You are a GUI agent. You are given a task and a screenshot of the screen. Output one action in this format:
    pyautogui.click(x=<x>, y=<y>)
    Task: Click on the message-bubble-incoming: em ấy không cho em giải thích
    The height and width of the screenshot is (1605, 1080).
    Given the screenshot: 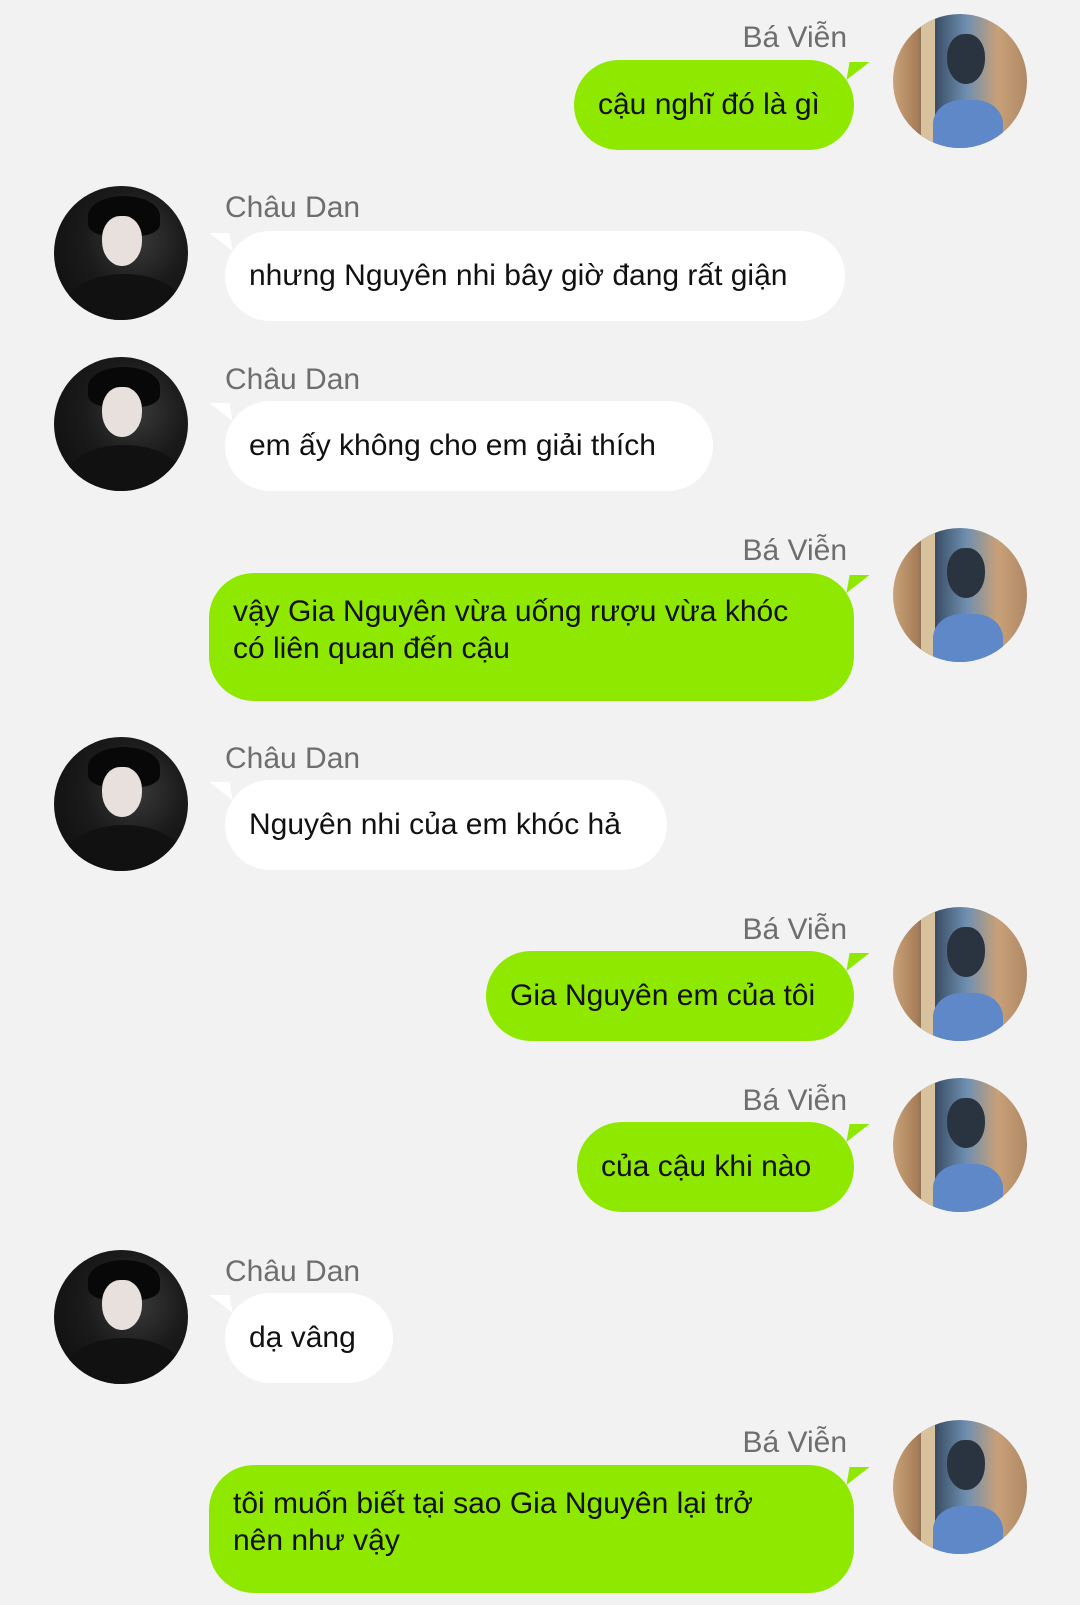 What is the action you would take?
    pyautogui.click(x=469, y=446)
    